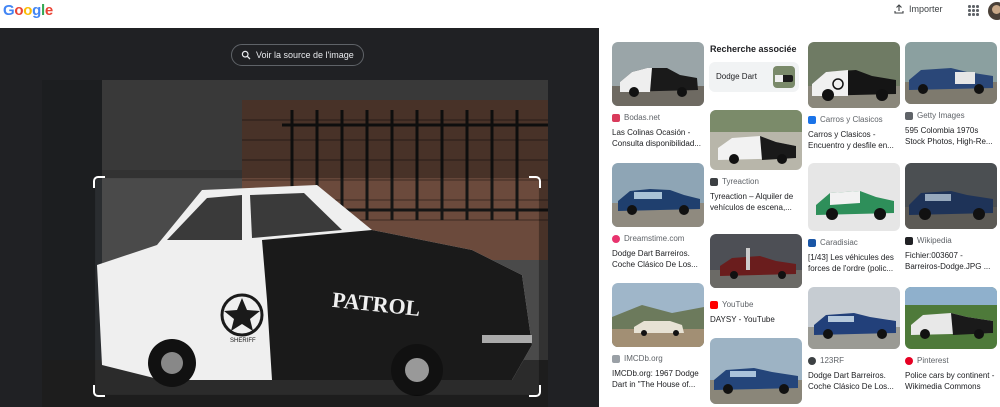  I want to click on related-chip-thumbnail, so click(784, 77).